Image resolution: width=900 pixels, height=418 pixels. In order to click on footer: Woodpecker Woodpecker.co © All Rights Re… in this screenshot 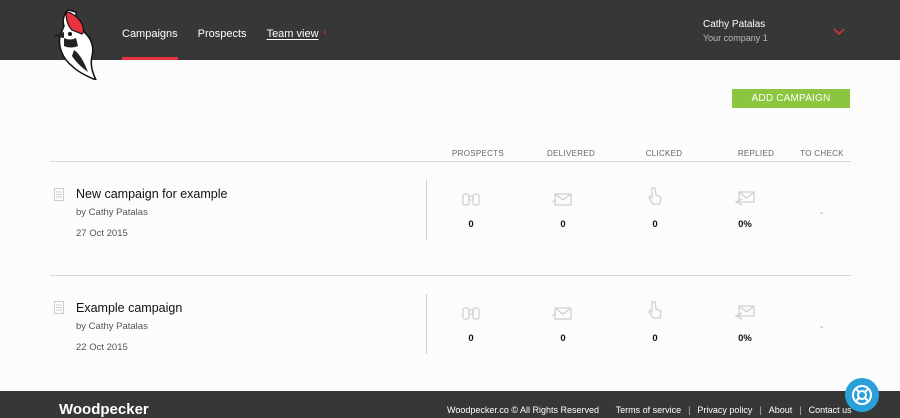, I will do `click(450, 404)`.